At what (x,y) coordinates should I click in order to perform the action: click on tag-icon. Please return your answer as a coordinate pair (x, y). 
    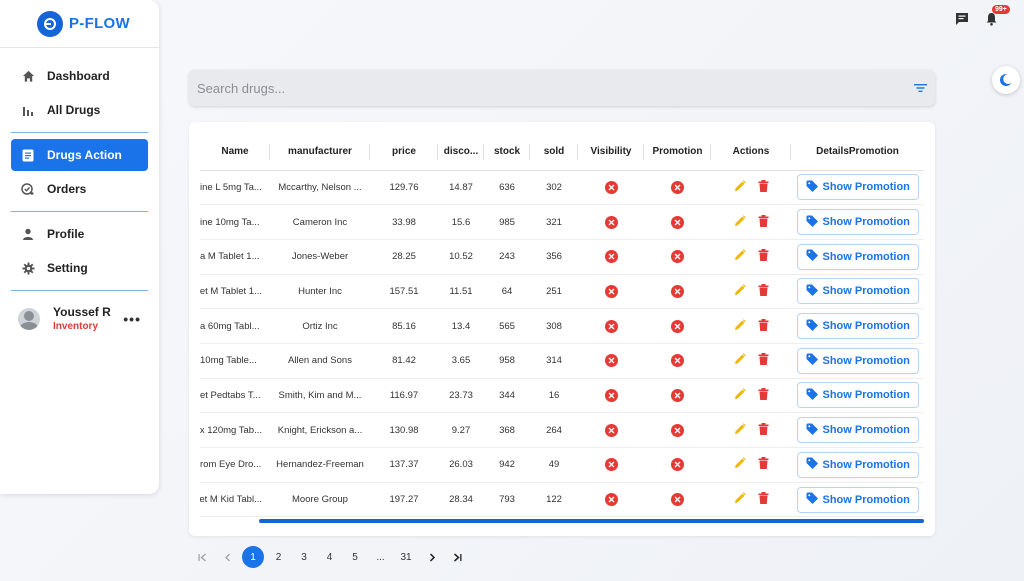
    Looking at the image, I should click on (812, 464).